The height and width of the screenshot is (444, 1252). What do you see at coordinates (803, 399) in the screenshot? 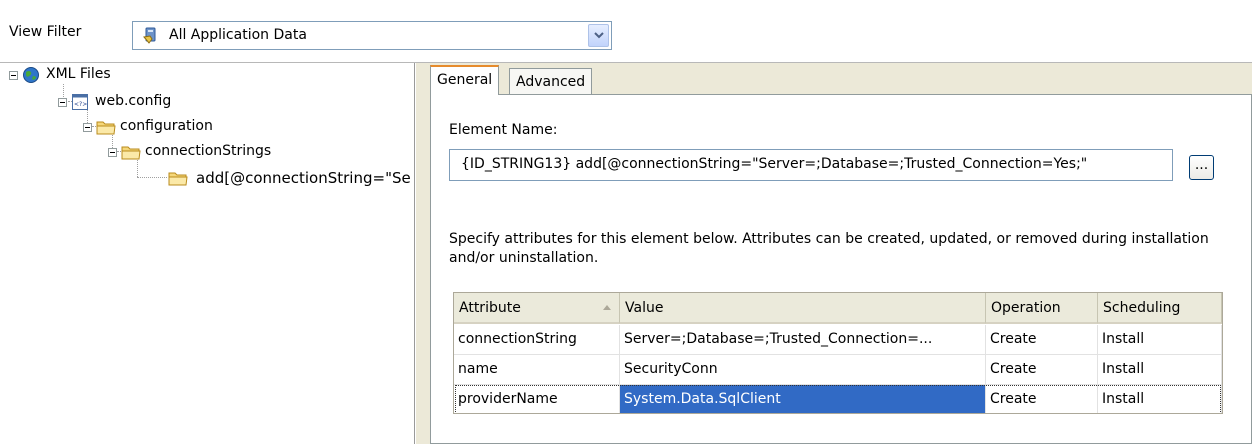
I see `cell-value-selected: System.Data.SqlClient` at bounding box center [803, 399].